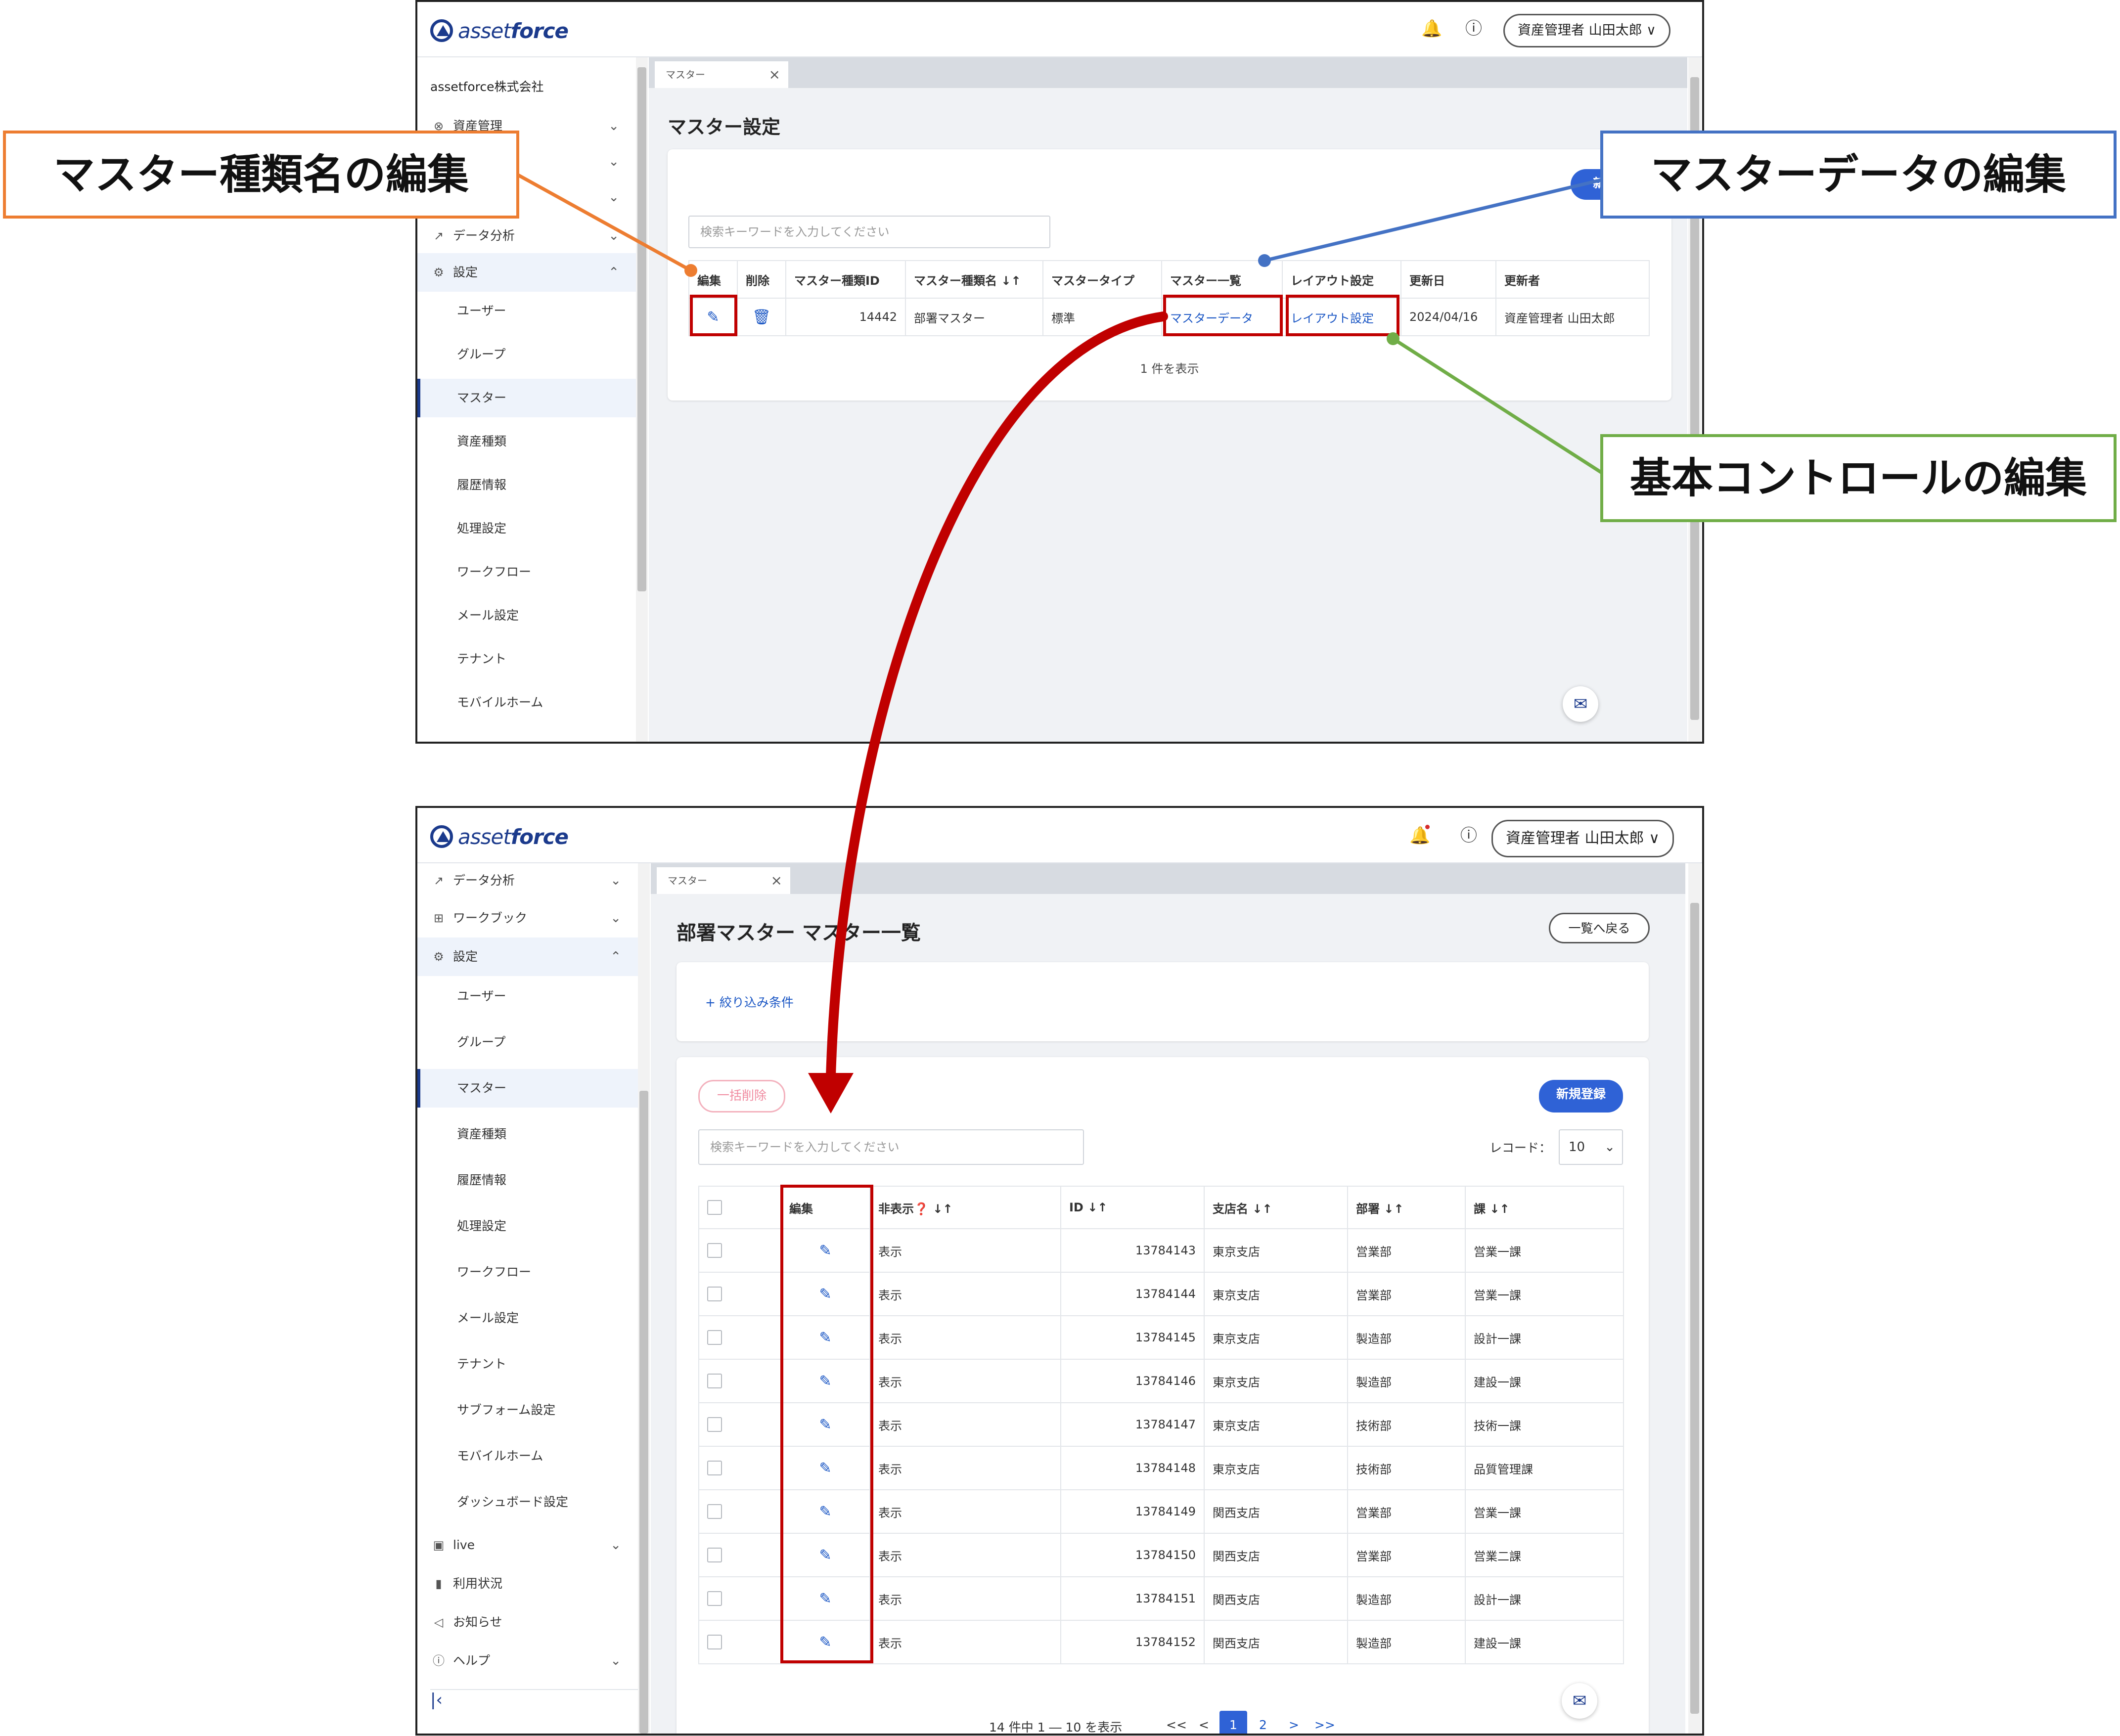  Describe the element at coordinates (831, 1093) in the screenshot. I see `red-arrow-head` at that location.